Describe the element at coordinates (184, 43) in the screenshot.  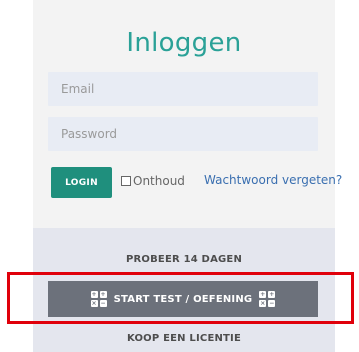
I see `page-title: Inloggen` at that location.